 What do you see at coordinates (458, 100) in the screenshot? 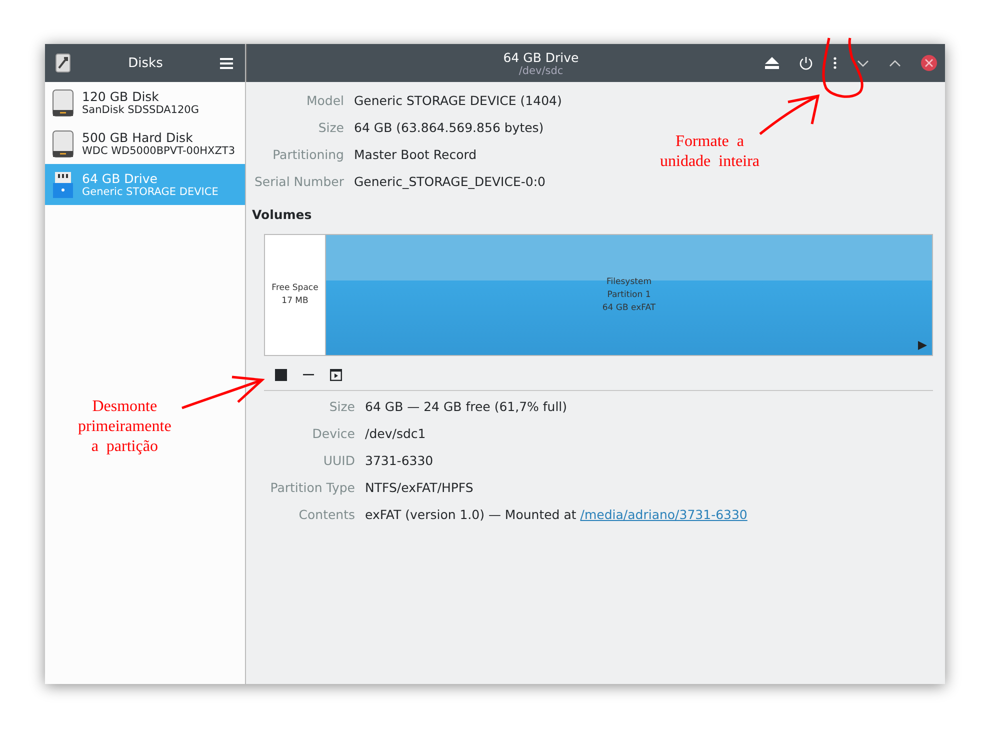
I see `field-value: Generic STORAGE DEVICE (1404)` at bounding box center [458, 100].